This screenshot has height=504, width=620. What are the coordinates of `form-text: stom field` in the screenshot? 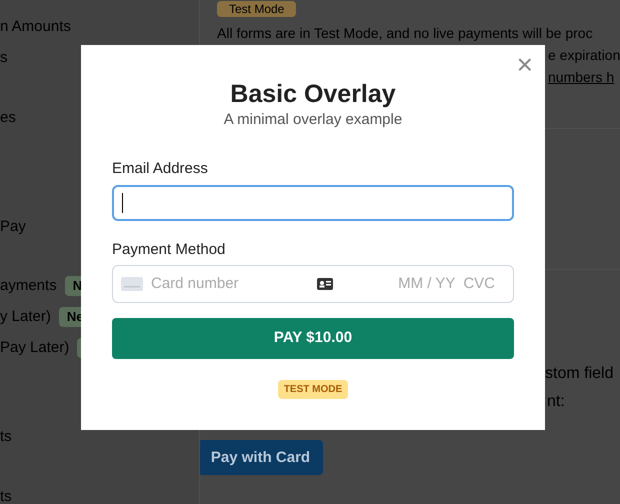 It's located at (579, 374).